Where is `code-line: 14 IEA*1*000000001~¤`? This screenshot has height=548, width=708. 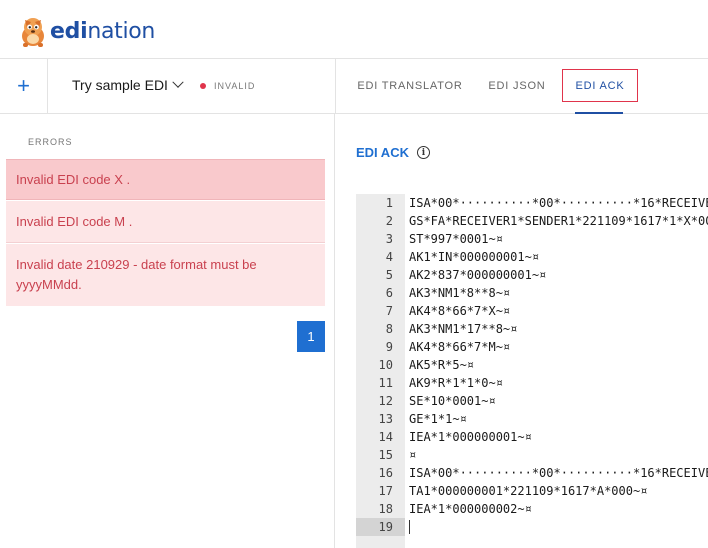
code-line: 14 IEA*1*000000001~¤ is located at coordinates (532, 437).